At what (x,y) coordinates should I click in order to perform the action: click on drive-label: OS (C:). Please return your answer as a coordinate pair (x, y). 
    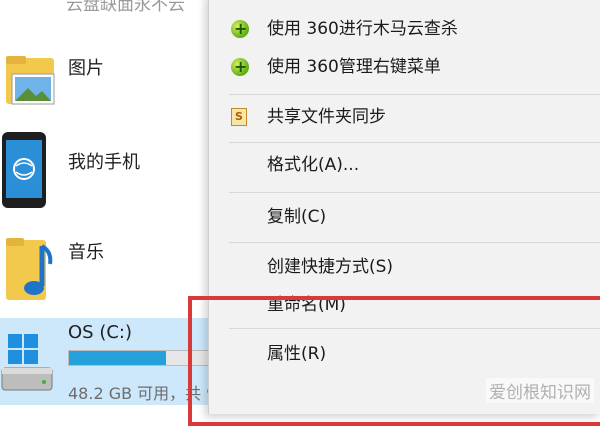
    Looking at the image, I should click on (100, 332).